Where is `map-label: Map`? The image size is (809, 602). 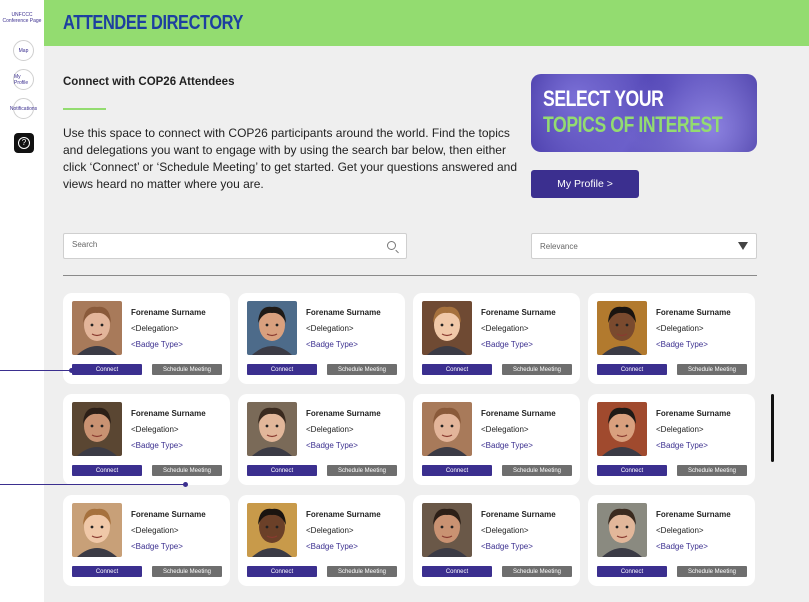 map-label: Map is located at coordinates (23, 50).